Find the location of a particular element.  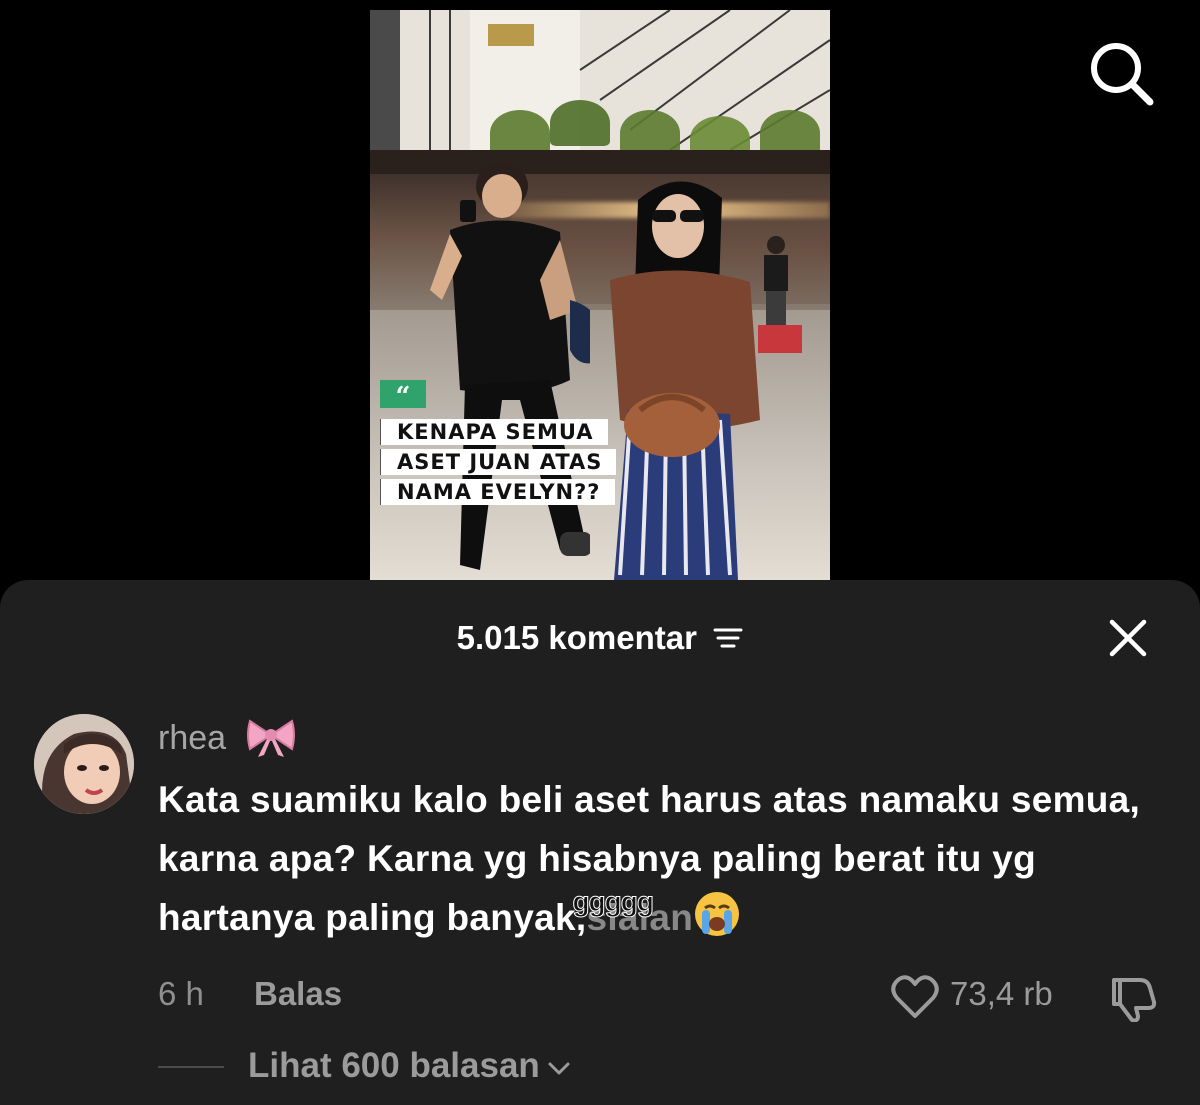

like-count: 73,4 rb is located at coordinates (1001, 993).